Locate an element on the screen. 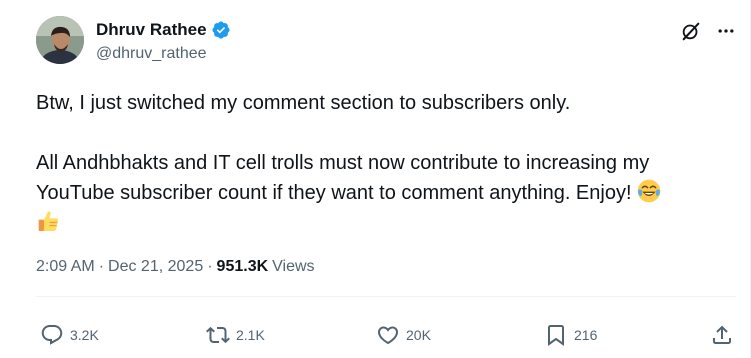  reply-button: 3.2K is located at coordinates (69, 335).